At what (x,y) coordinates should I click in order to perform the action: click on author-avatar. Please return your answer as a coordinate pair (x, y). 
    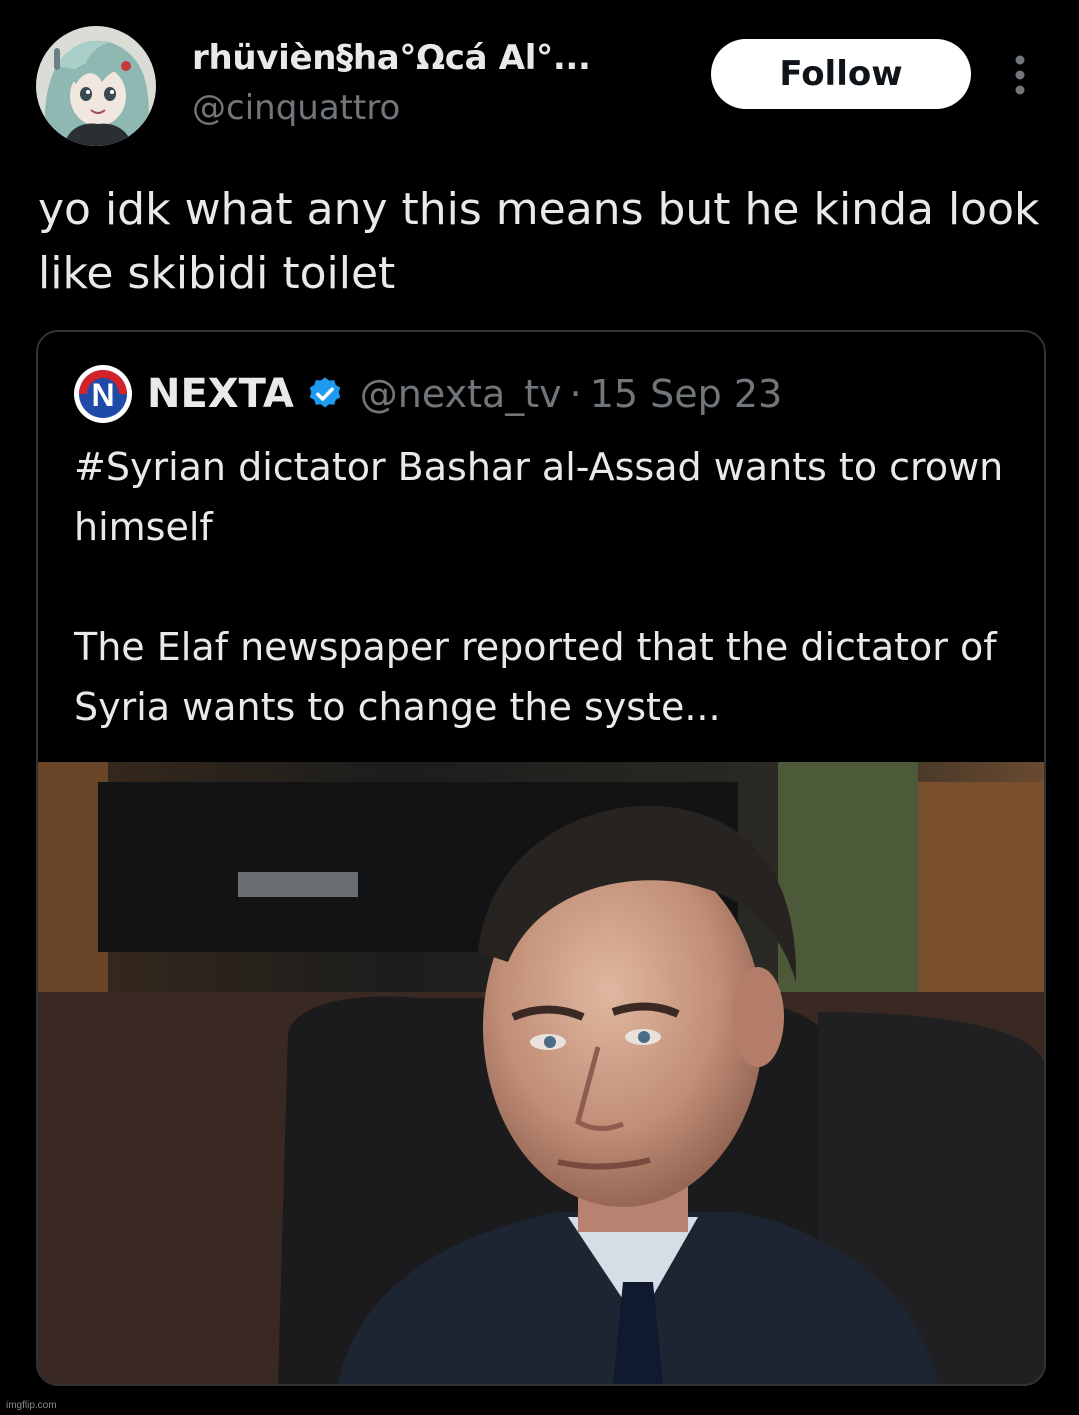
    Looking at the image, I should click on (96, 86).